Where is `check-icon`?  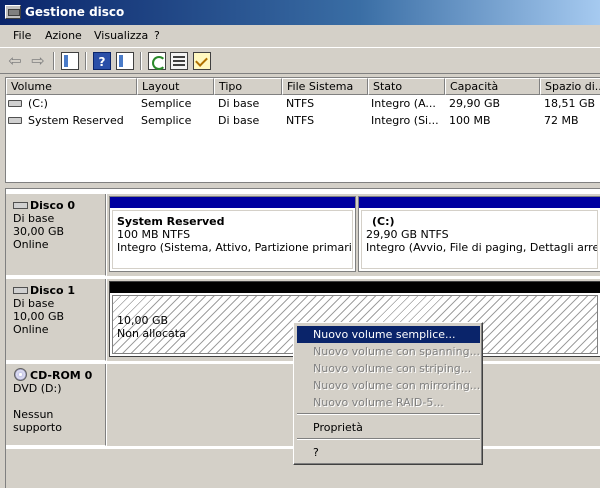
check-icon is located at coordinates (202, 61).